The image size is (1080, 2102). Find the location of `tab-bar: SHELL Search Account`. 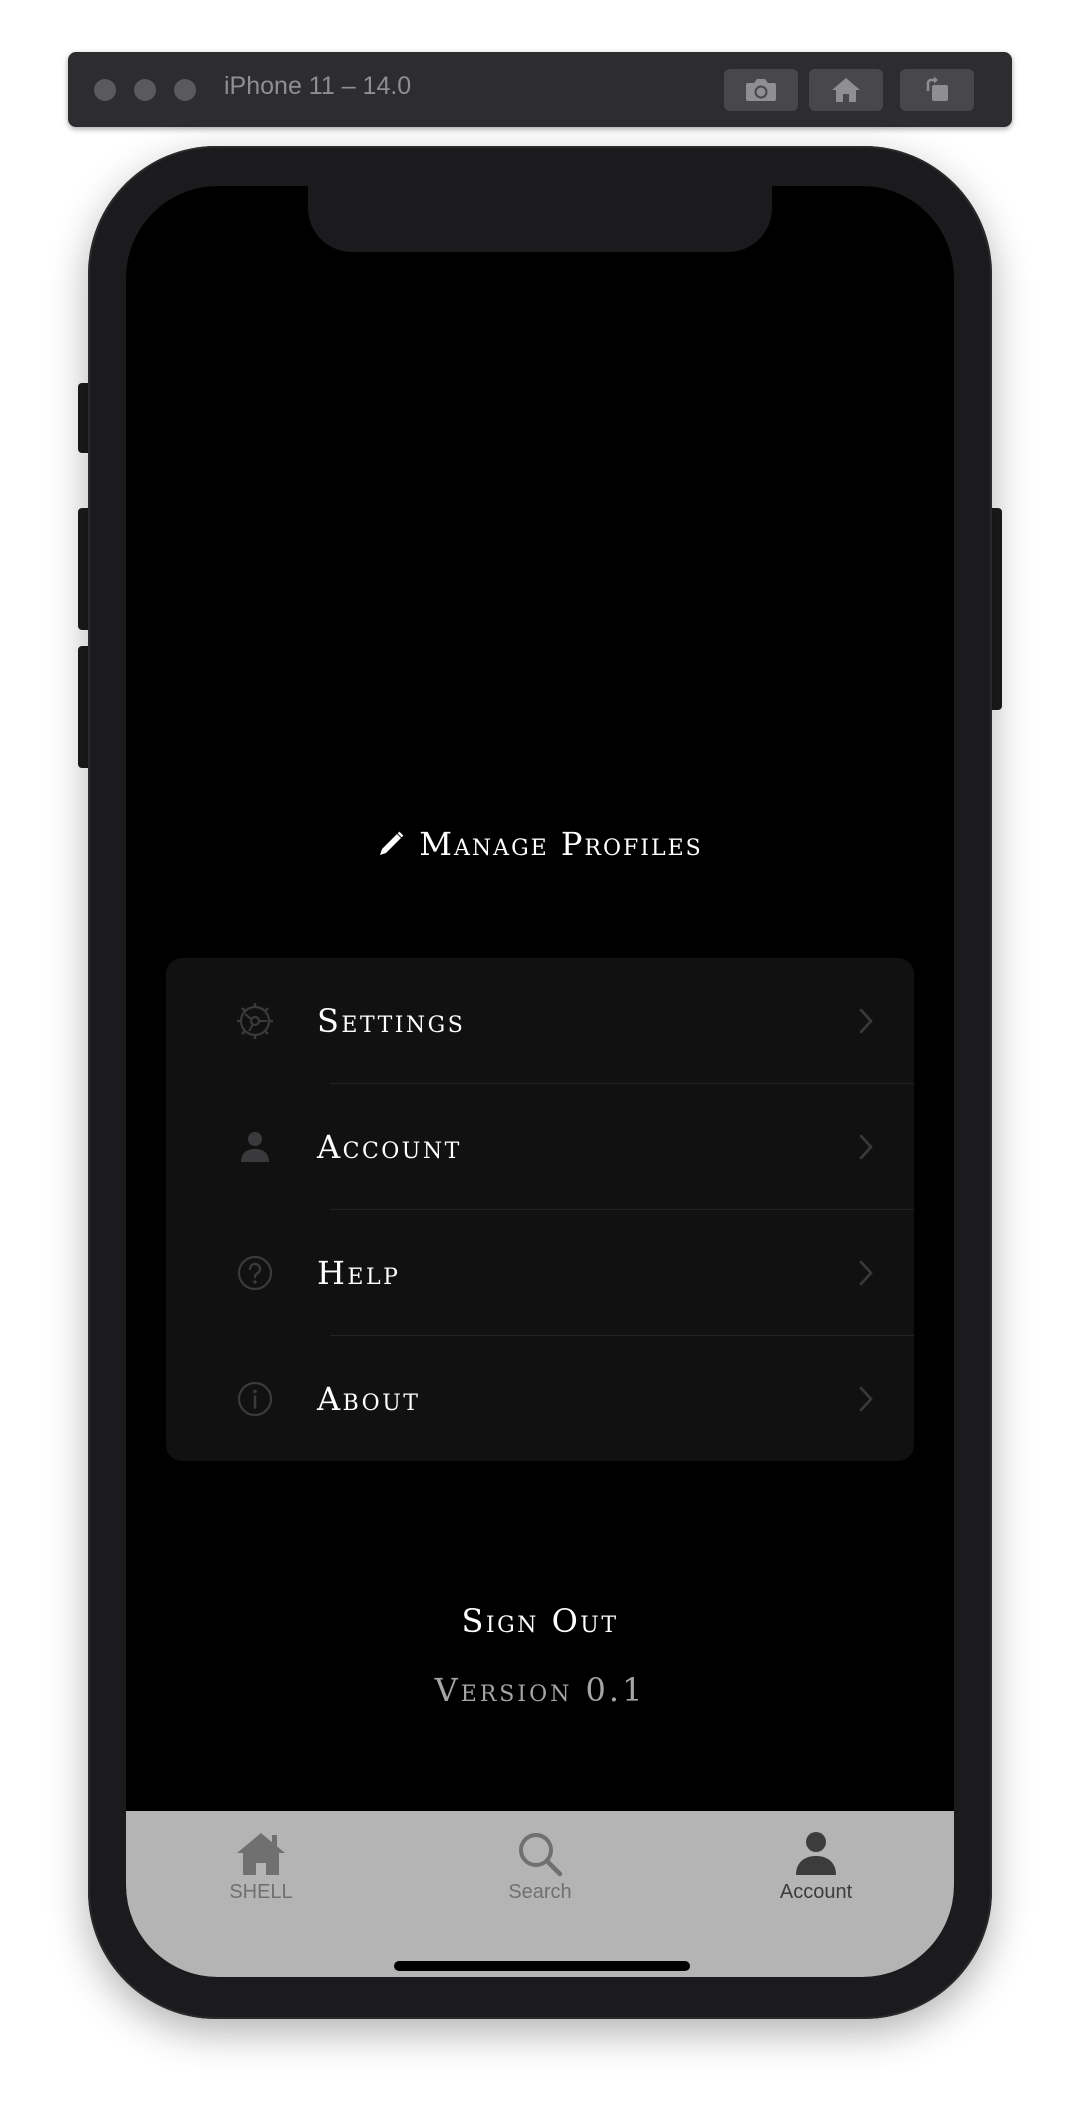

tab-bar: SHELL Search Account is located at coordinates (540, 1894).